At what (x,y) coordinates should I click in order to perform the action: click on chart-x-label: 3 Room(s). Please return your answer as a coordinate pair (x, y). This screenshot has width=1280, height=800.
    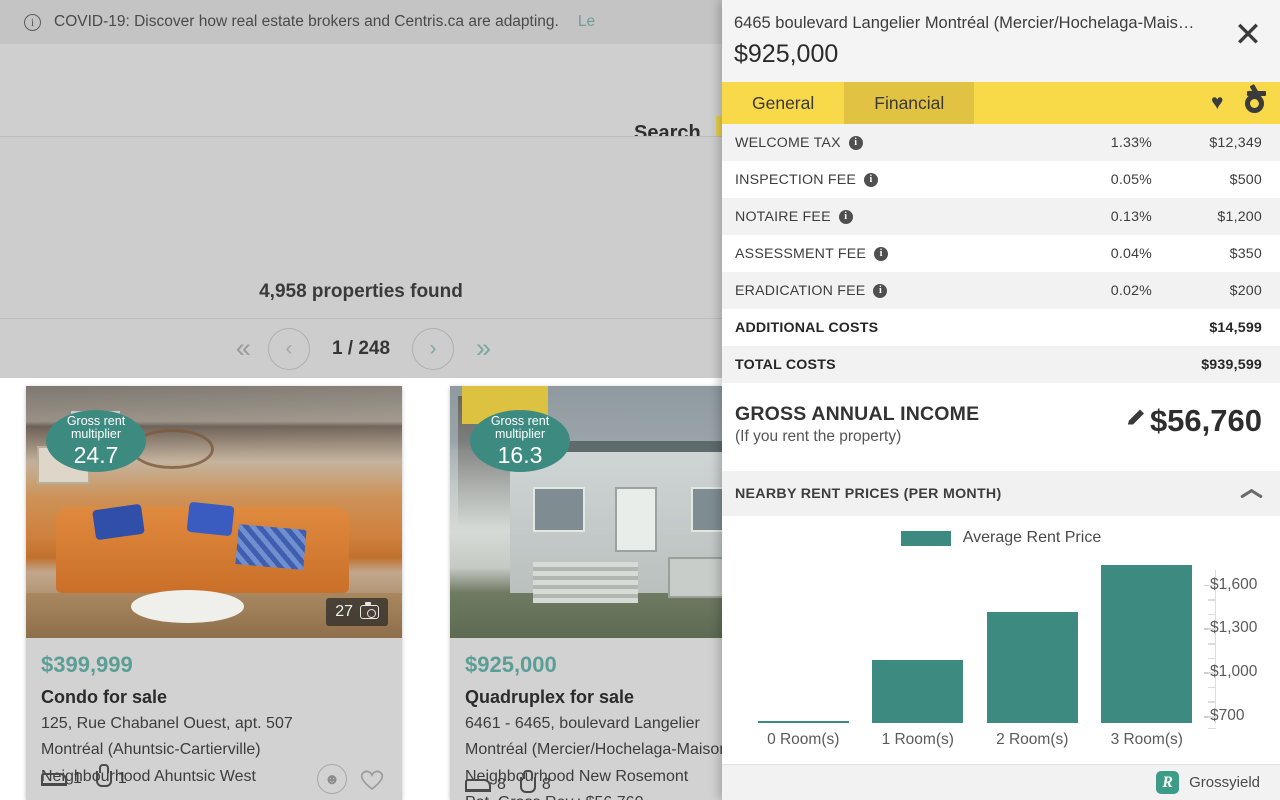
    Looking at the image, I should click on (1146, 739).